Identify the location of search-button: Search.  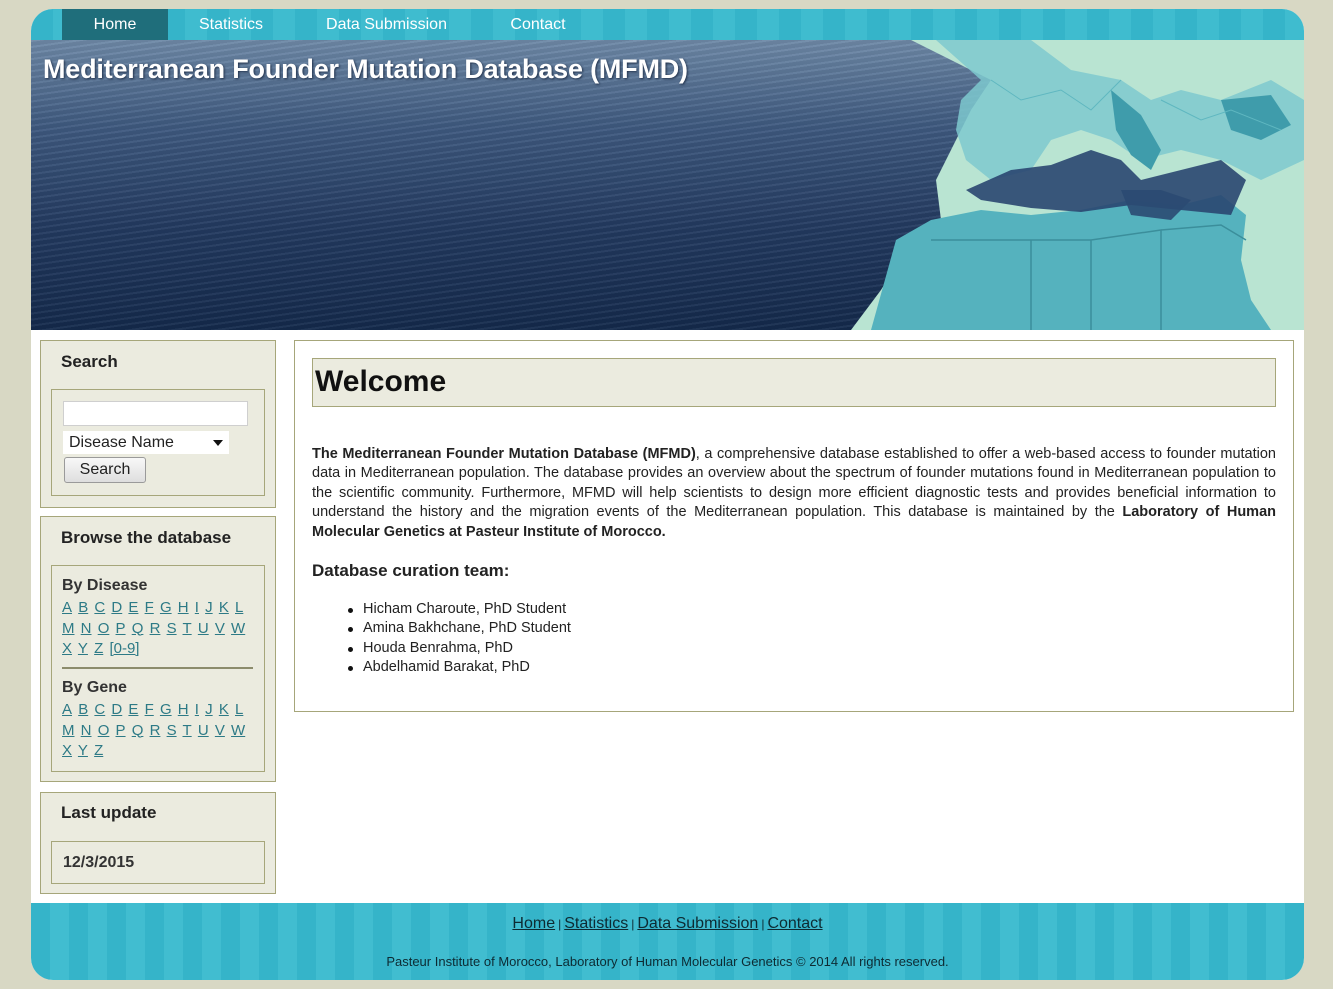
(105, 470).